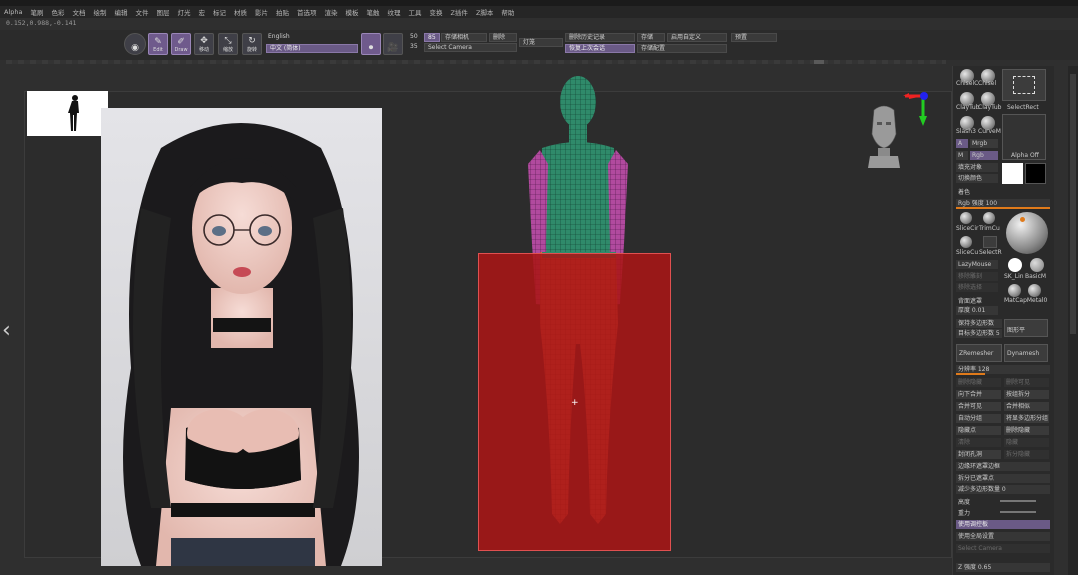  Describe the element at coordinates (1026, 406) in the screenshot. I see `merge-similar-button: 合并相似` at that location.